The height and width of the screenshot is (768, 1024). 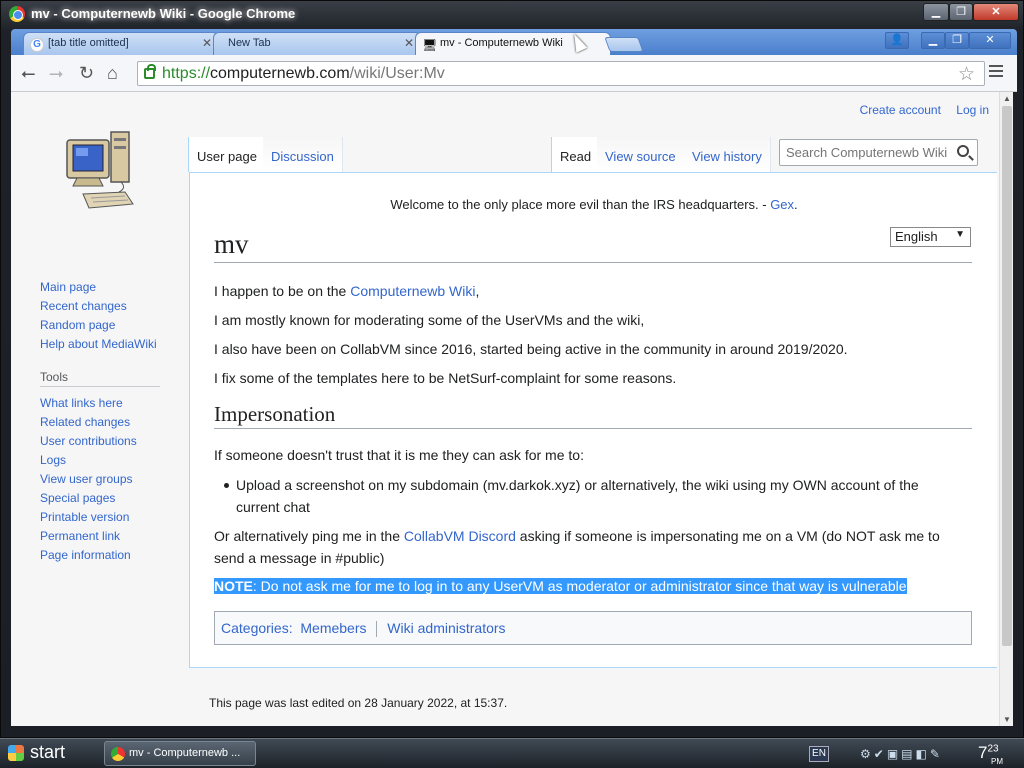 I want to click on log-in-link: Log in, so click(x=972, y=110).